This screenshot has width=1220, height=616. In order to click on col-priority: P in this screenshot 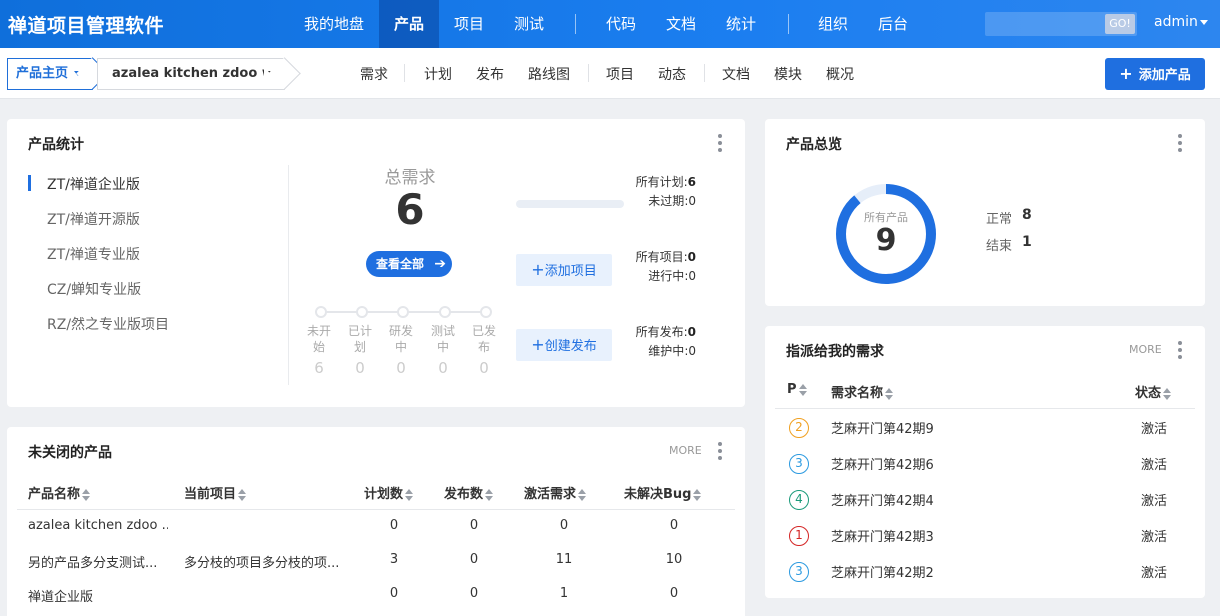, I will do `click(797, 389)`.